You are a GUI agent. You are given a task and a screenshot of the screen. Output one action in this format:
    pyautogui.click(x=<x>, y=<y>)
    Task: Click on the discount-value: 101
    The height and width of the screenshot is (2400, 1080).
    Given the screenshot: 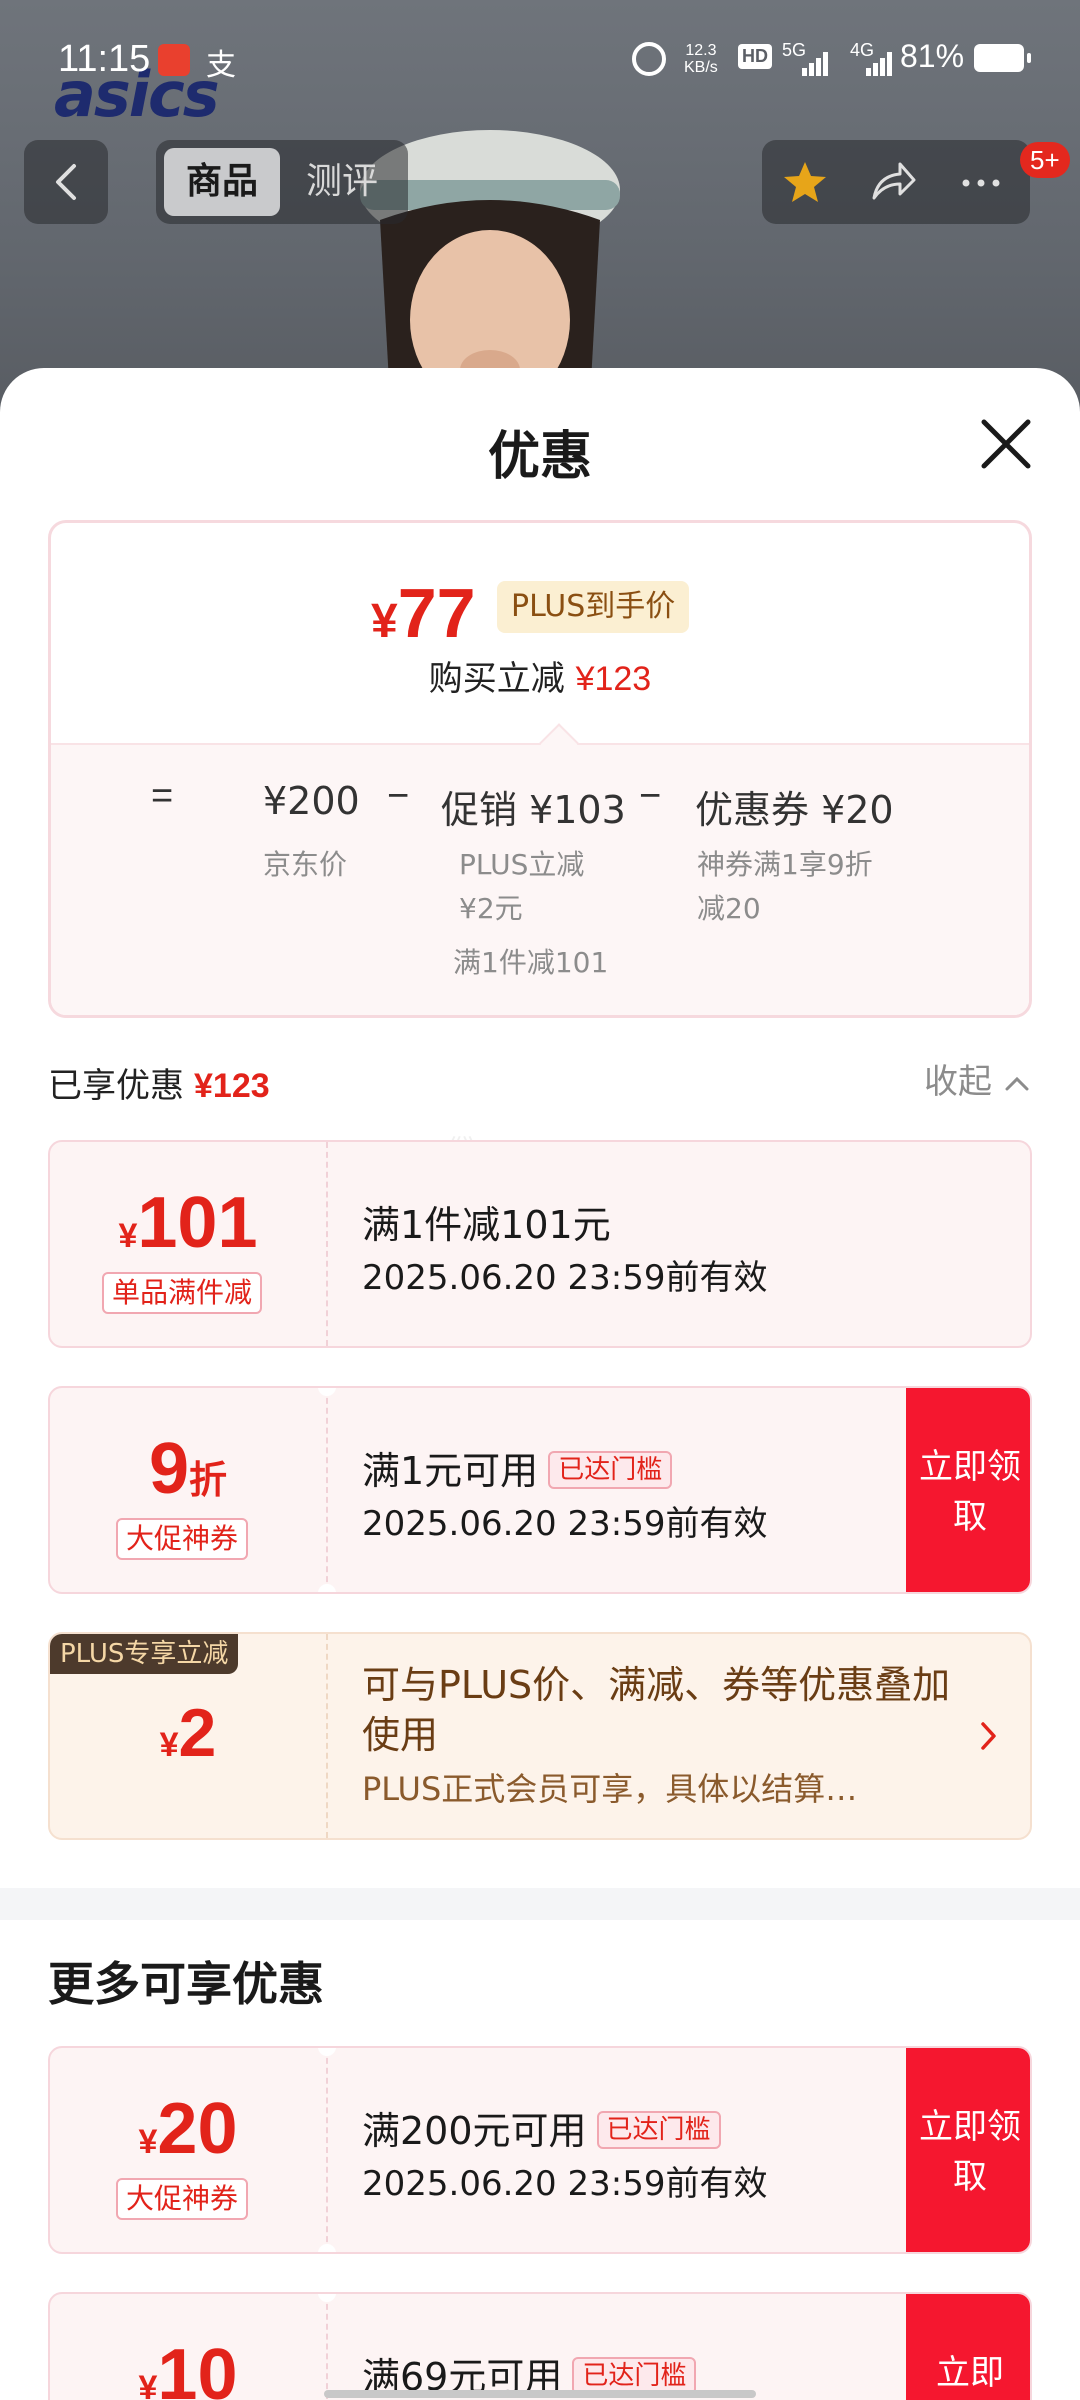 What is the action you would take?
    pyautogui.click(x=197, y=1223)
    